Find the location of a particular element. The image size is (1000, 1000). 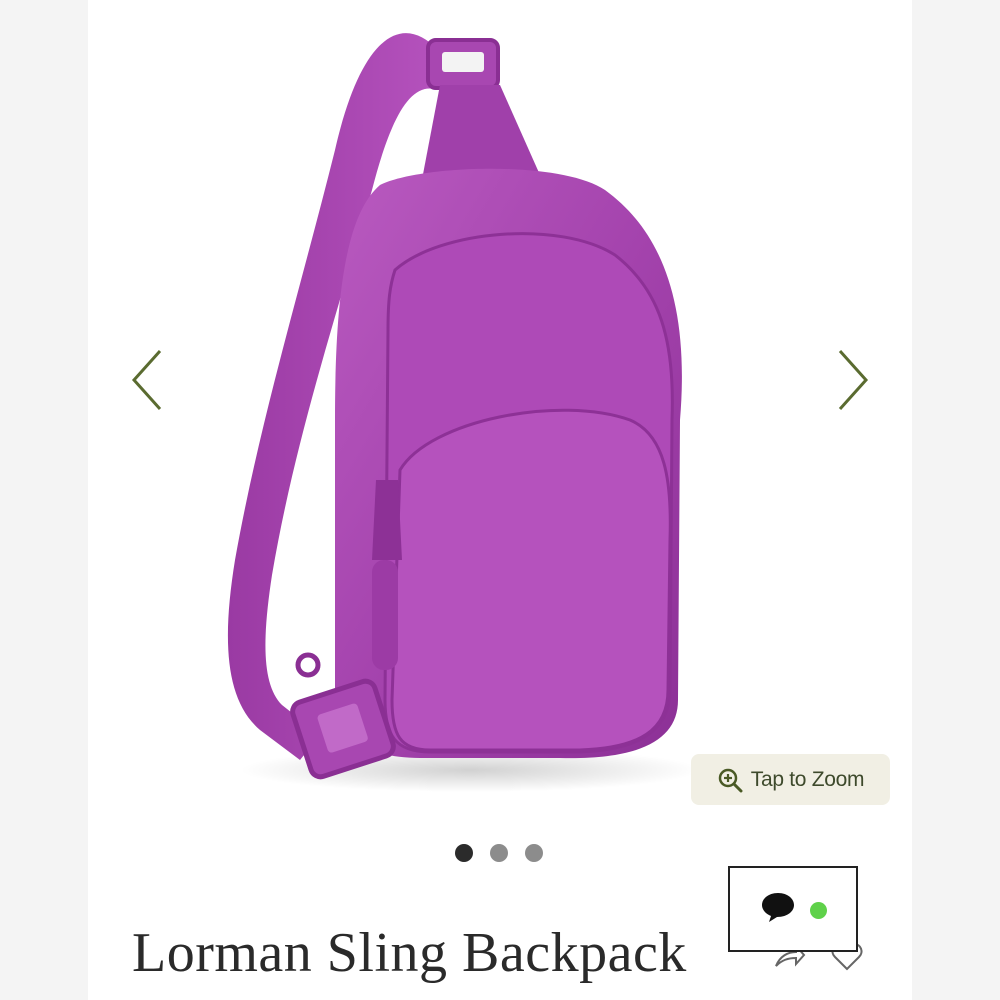

tap-to-zoom-label: Tap to Zoom is located at coordinates (807, 779).